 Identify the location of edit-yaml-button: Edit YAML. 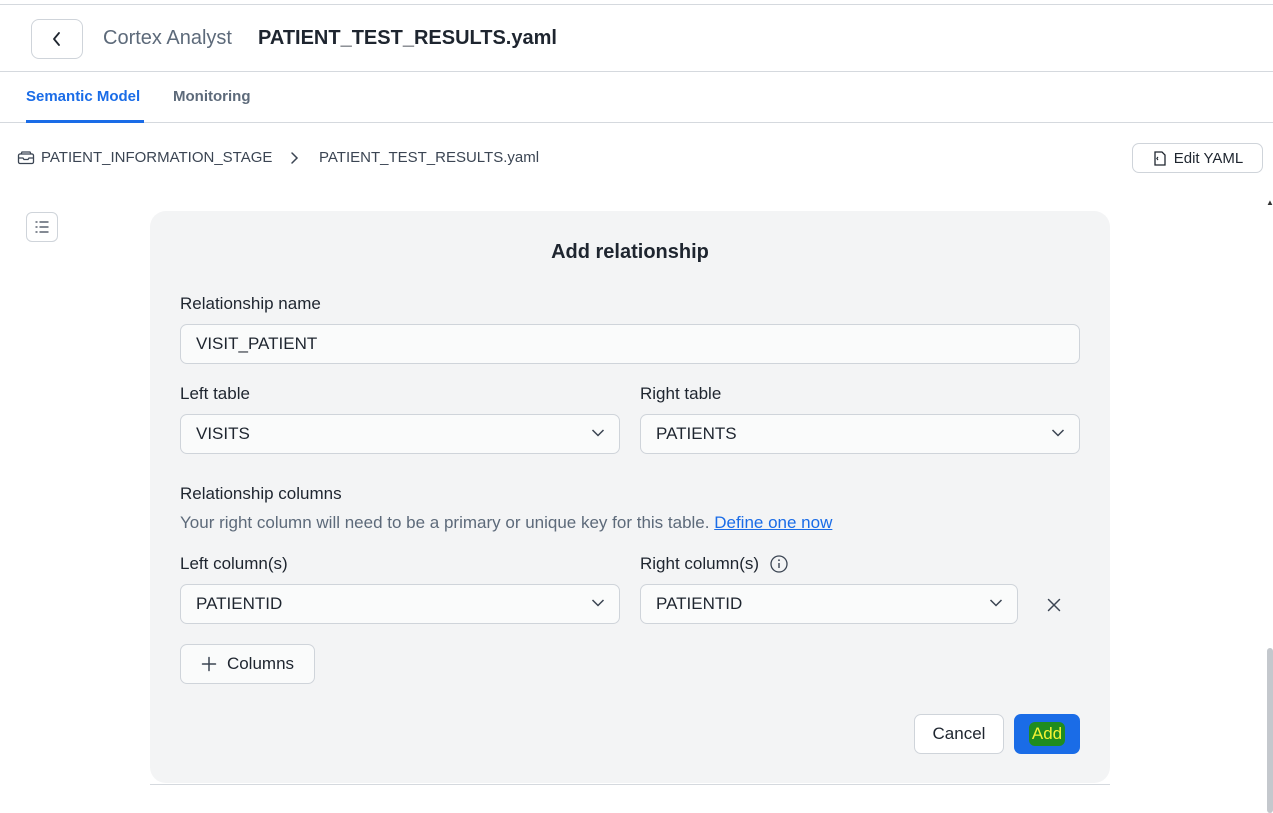
(1197, 158).